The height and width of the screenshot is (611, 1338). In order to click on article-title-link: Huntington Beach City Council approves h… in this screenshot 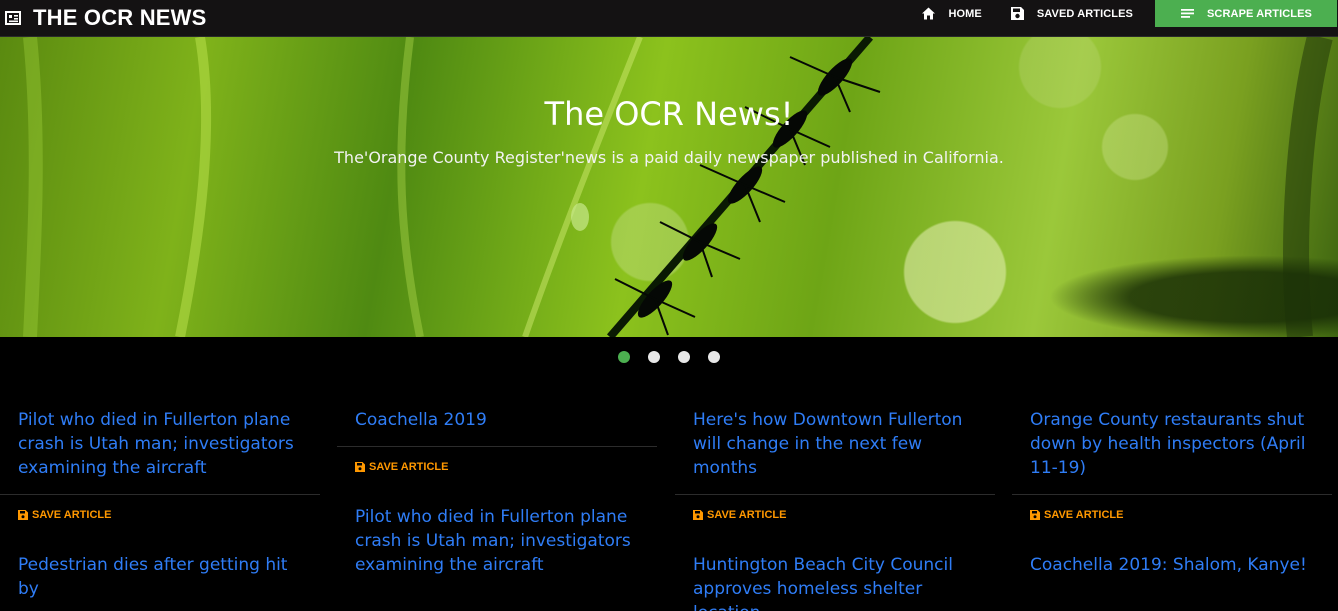, I will do `click(835, 577)`.